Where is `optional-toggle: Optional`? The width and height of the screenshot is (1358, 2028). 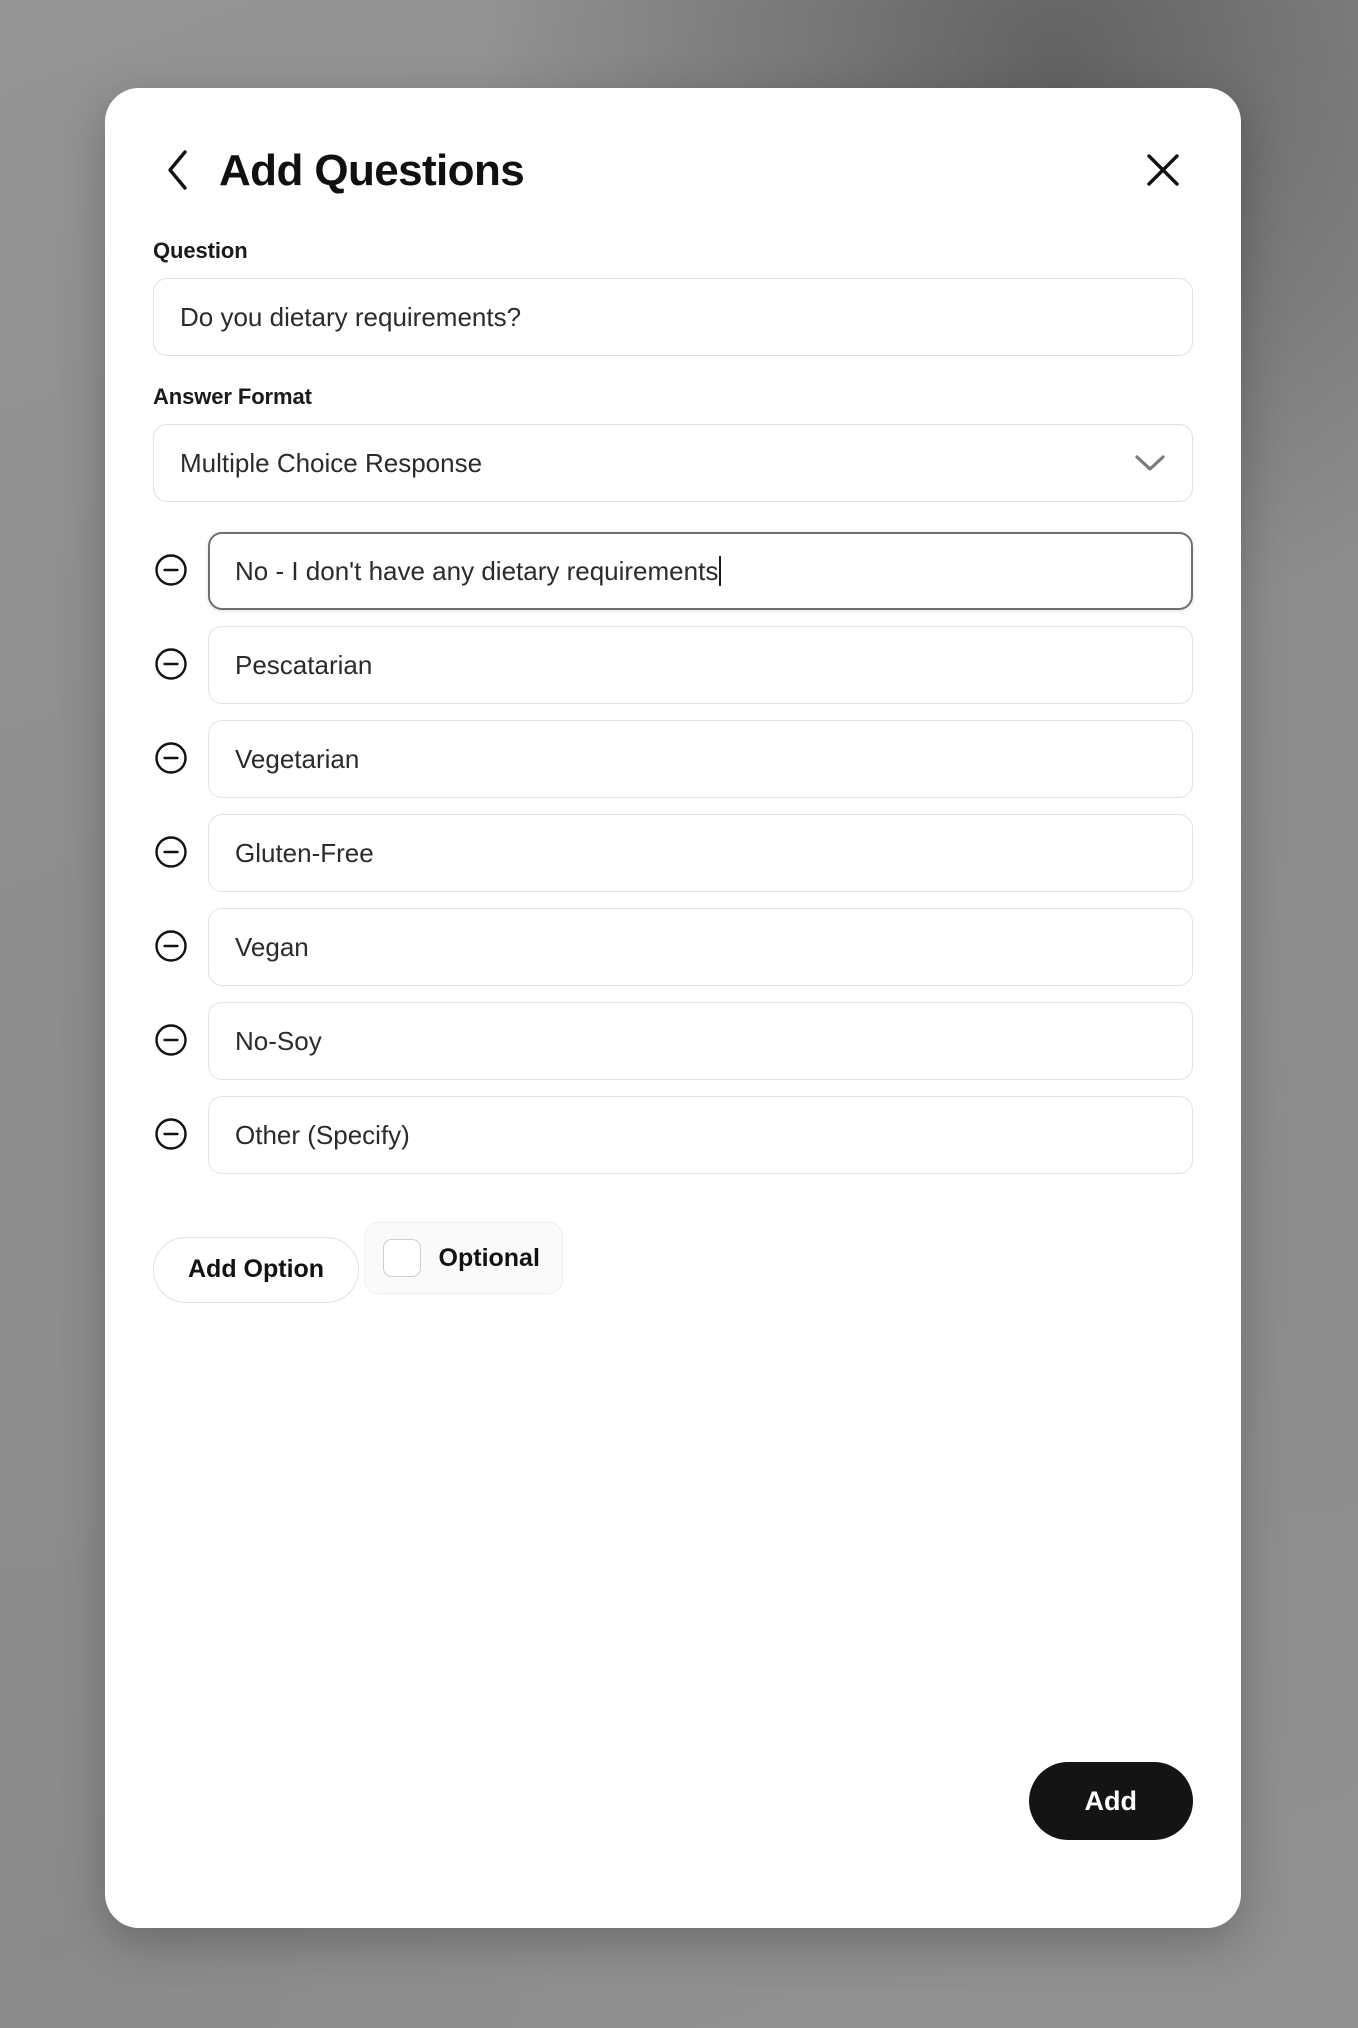 optional-toggle: Optional is located at coordinates (463, 1258).